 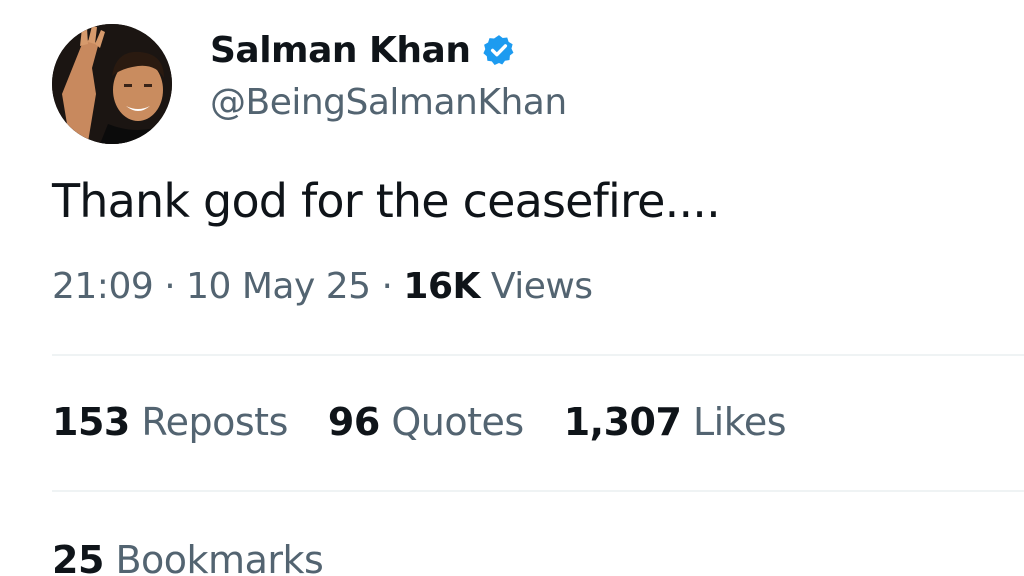 I want to click on tweet-meta: 21:09 · 10 May 25 · 16K Views, so click(x=322, y=286).